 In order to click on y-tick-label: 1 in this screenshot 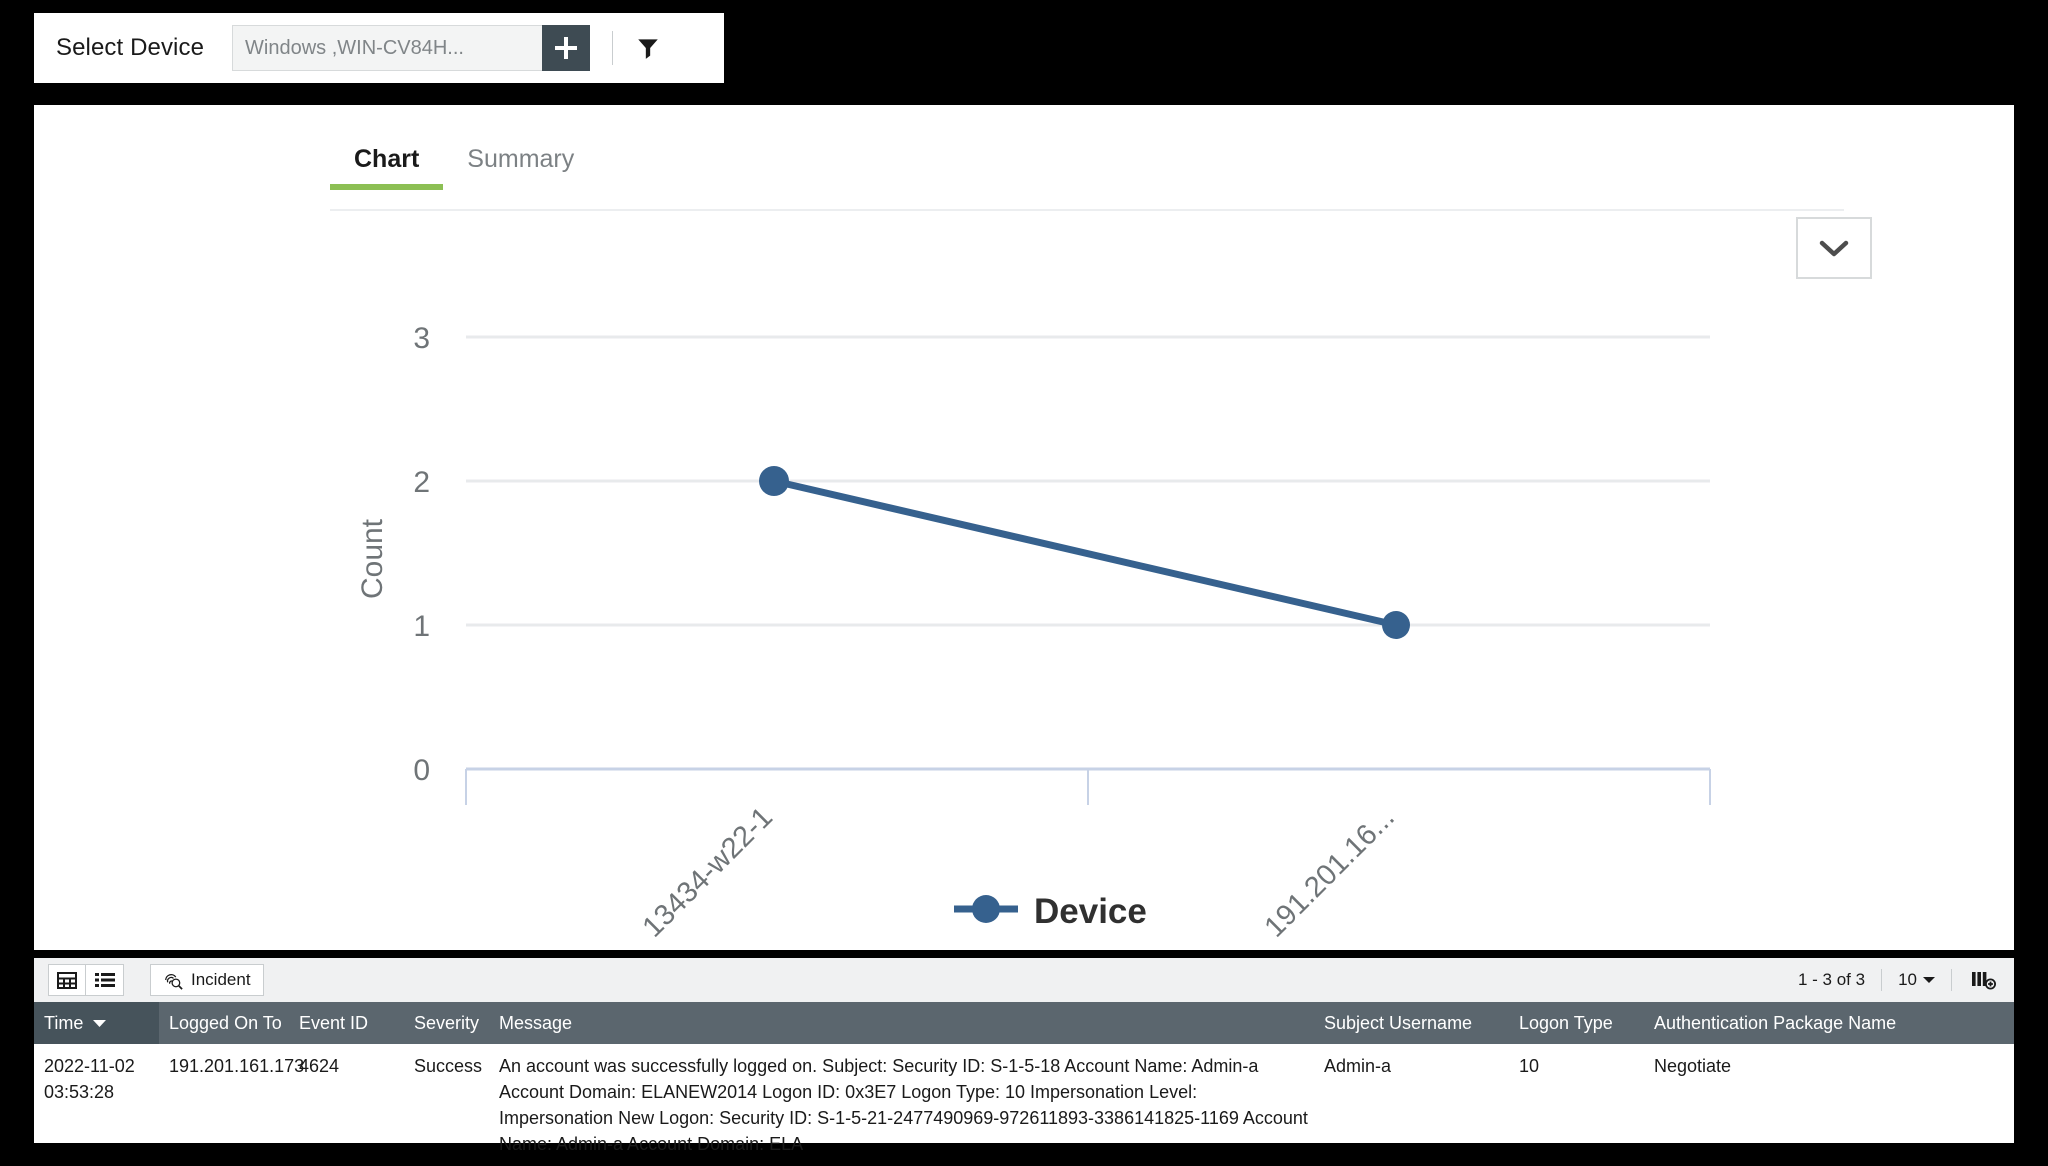, I will do `click(421, 626)`.